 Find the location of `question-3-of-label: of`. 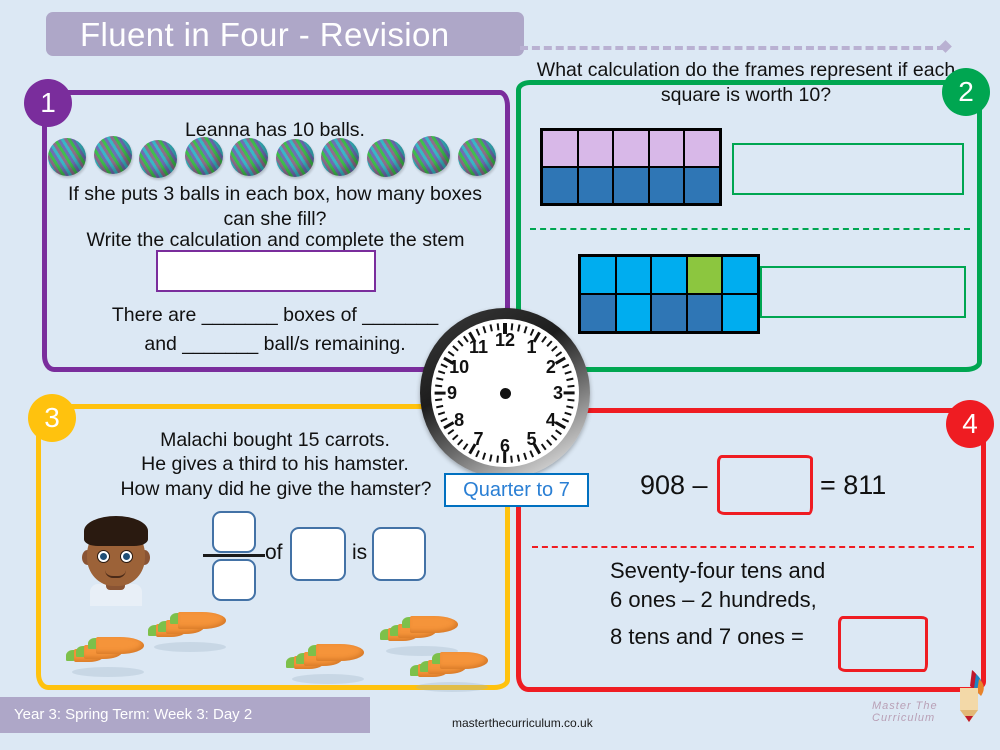

question-3-of-label: of is located at coordinates (274, 552).